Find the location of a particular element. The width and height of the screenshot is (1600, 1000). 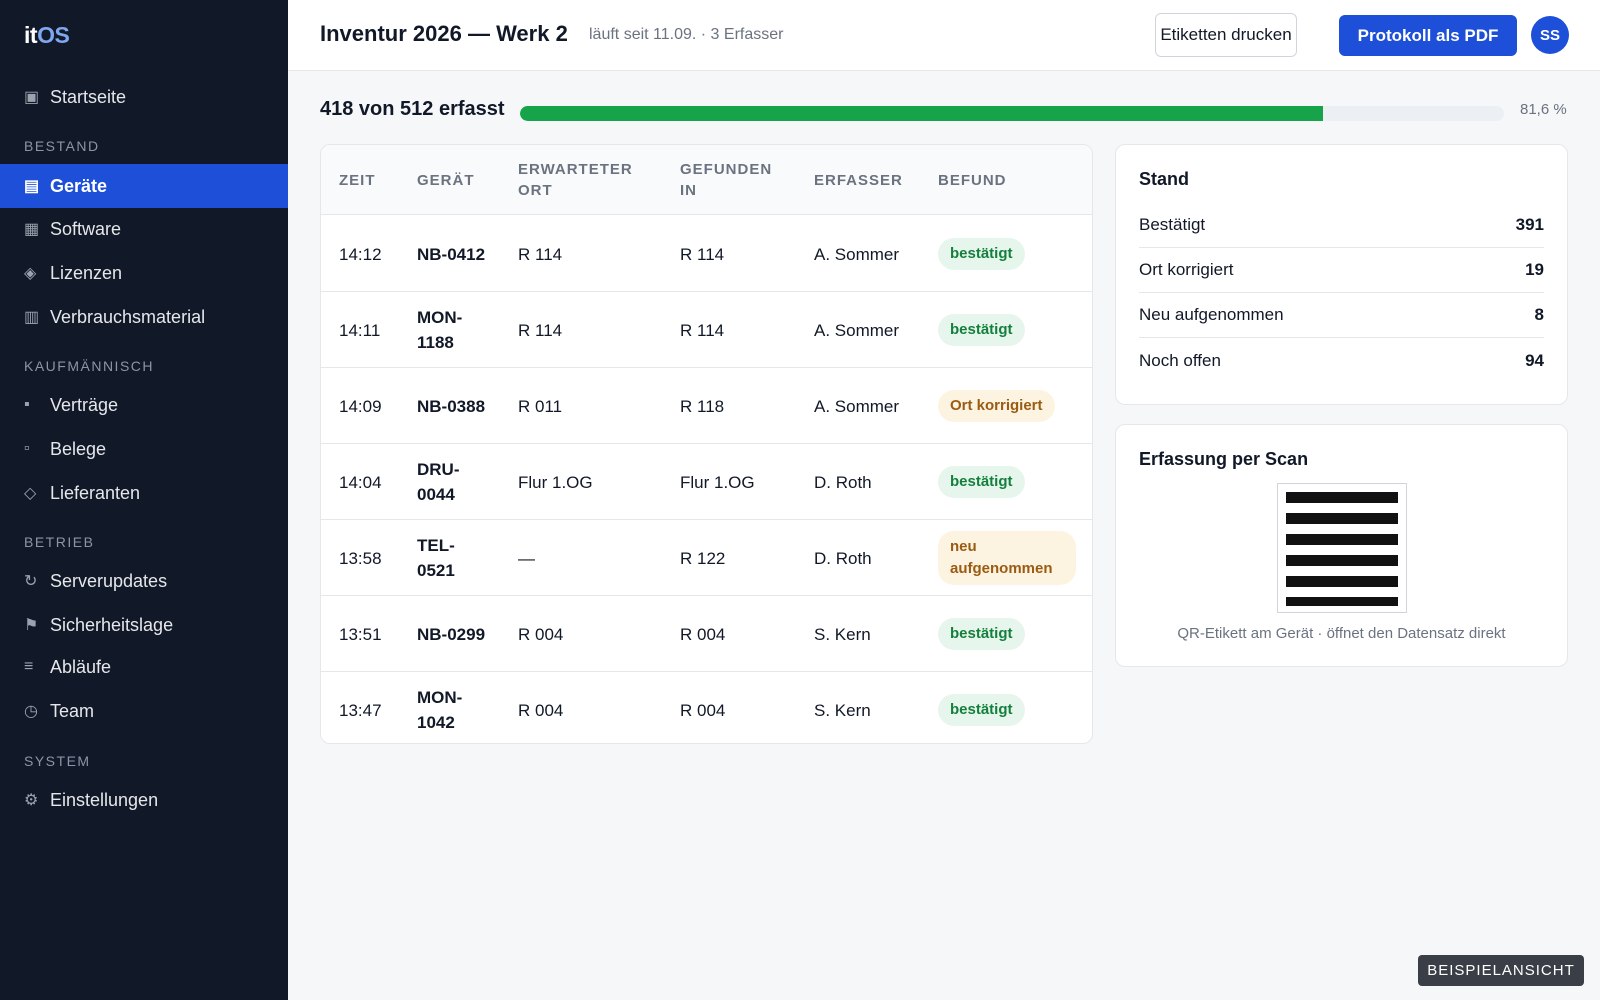

cell-geraet: DRU-0044 is located at coordinates (438, 482).